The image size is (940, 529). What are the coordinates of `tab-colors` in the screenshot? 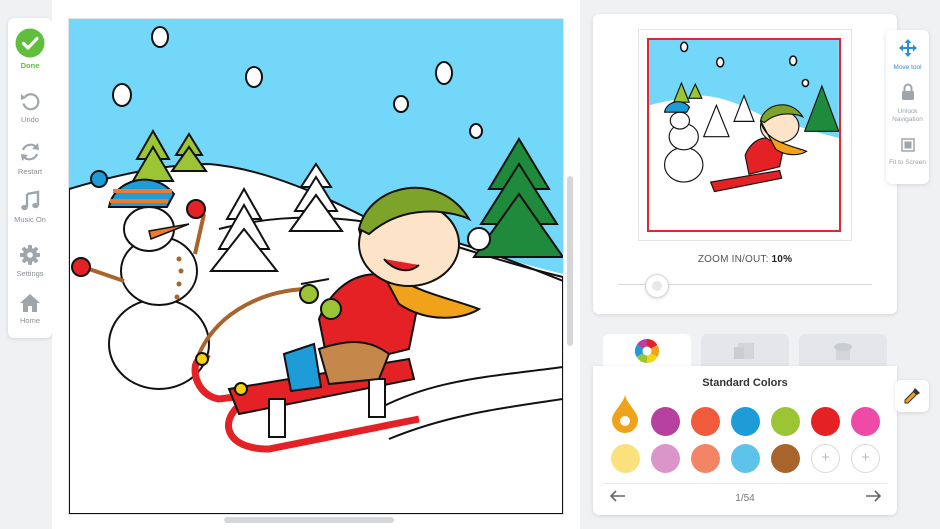 It's located at (647, 351).